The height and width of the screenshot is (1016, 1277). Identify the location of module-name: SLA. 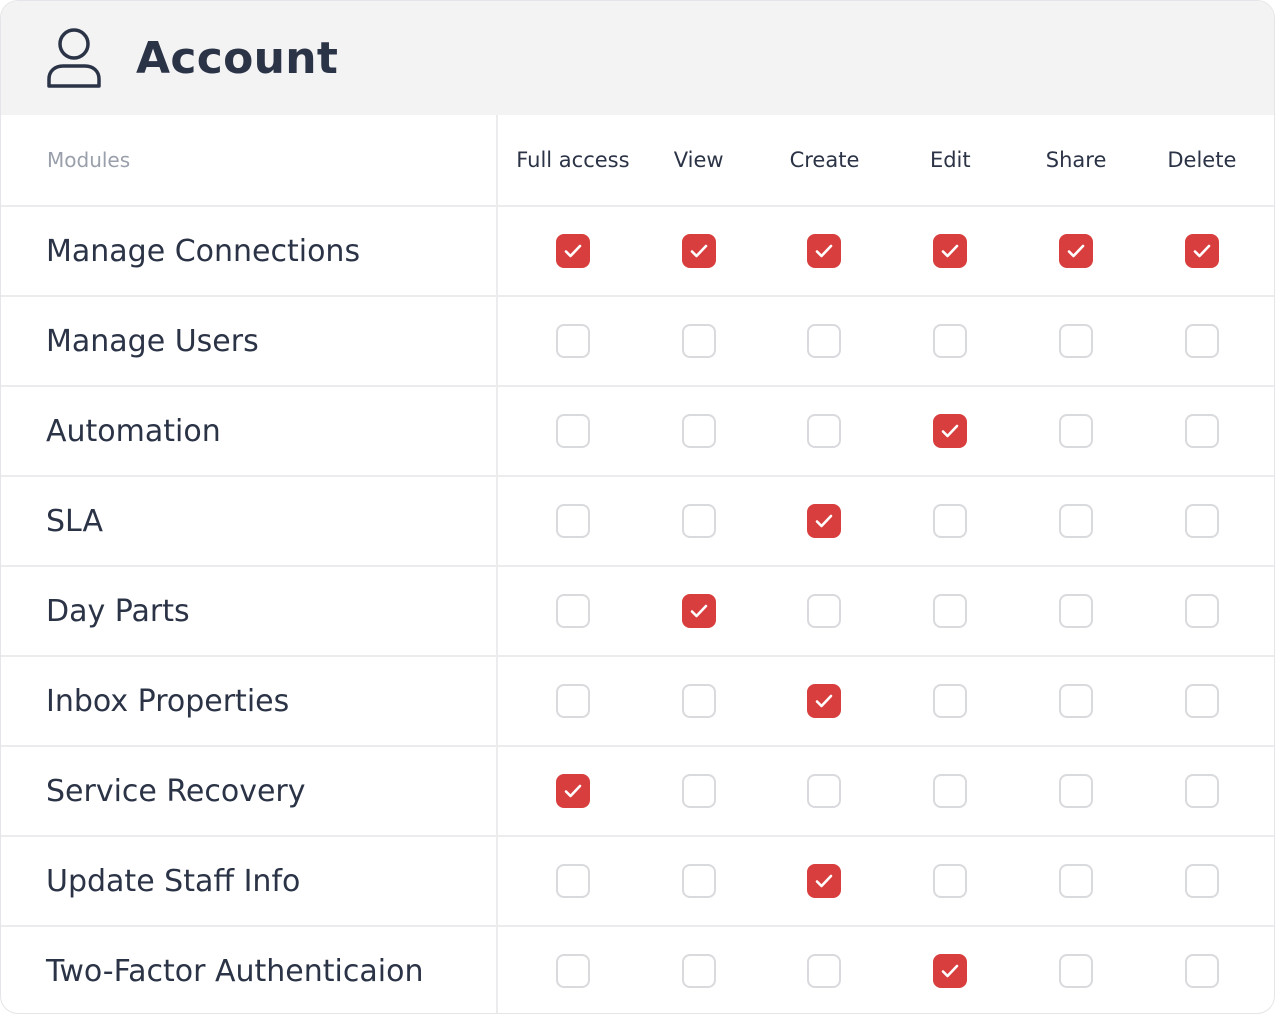
(249, 521).